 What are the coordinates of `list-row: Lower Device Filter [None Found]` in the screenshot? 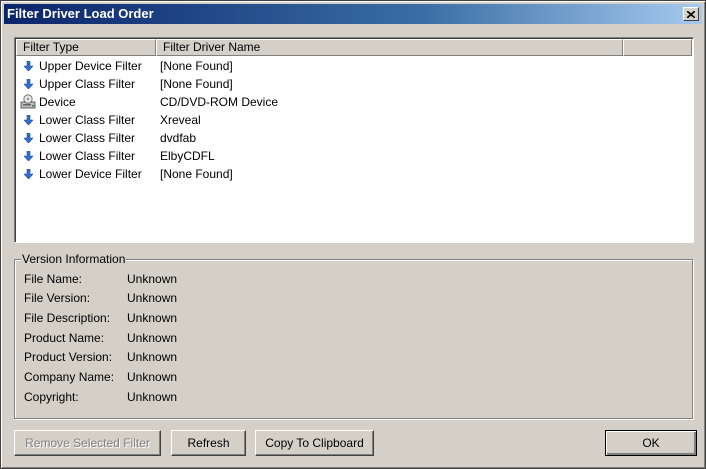 It's located at (354, 174).